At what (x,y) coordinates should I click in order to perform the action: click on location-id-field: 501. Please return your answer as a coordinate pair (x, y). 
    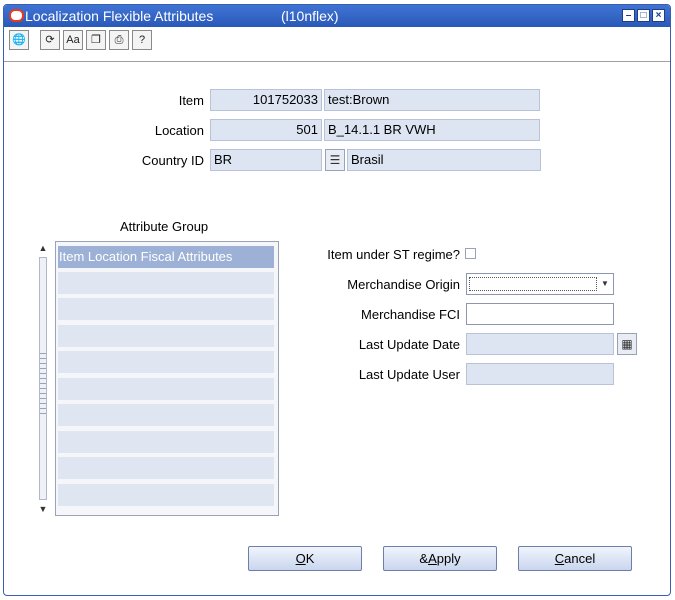
    Looking at the image, I should click on (266, 130).